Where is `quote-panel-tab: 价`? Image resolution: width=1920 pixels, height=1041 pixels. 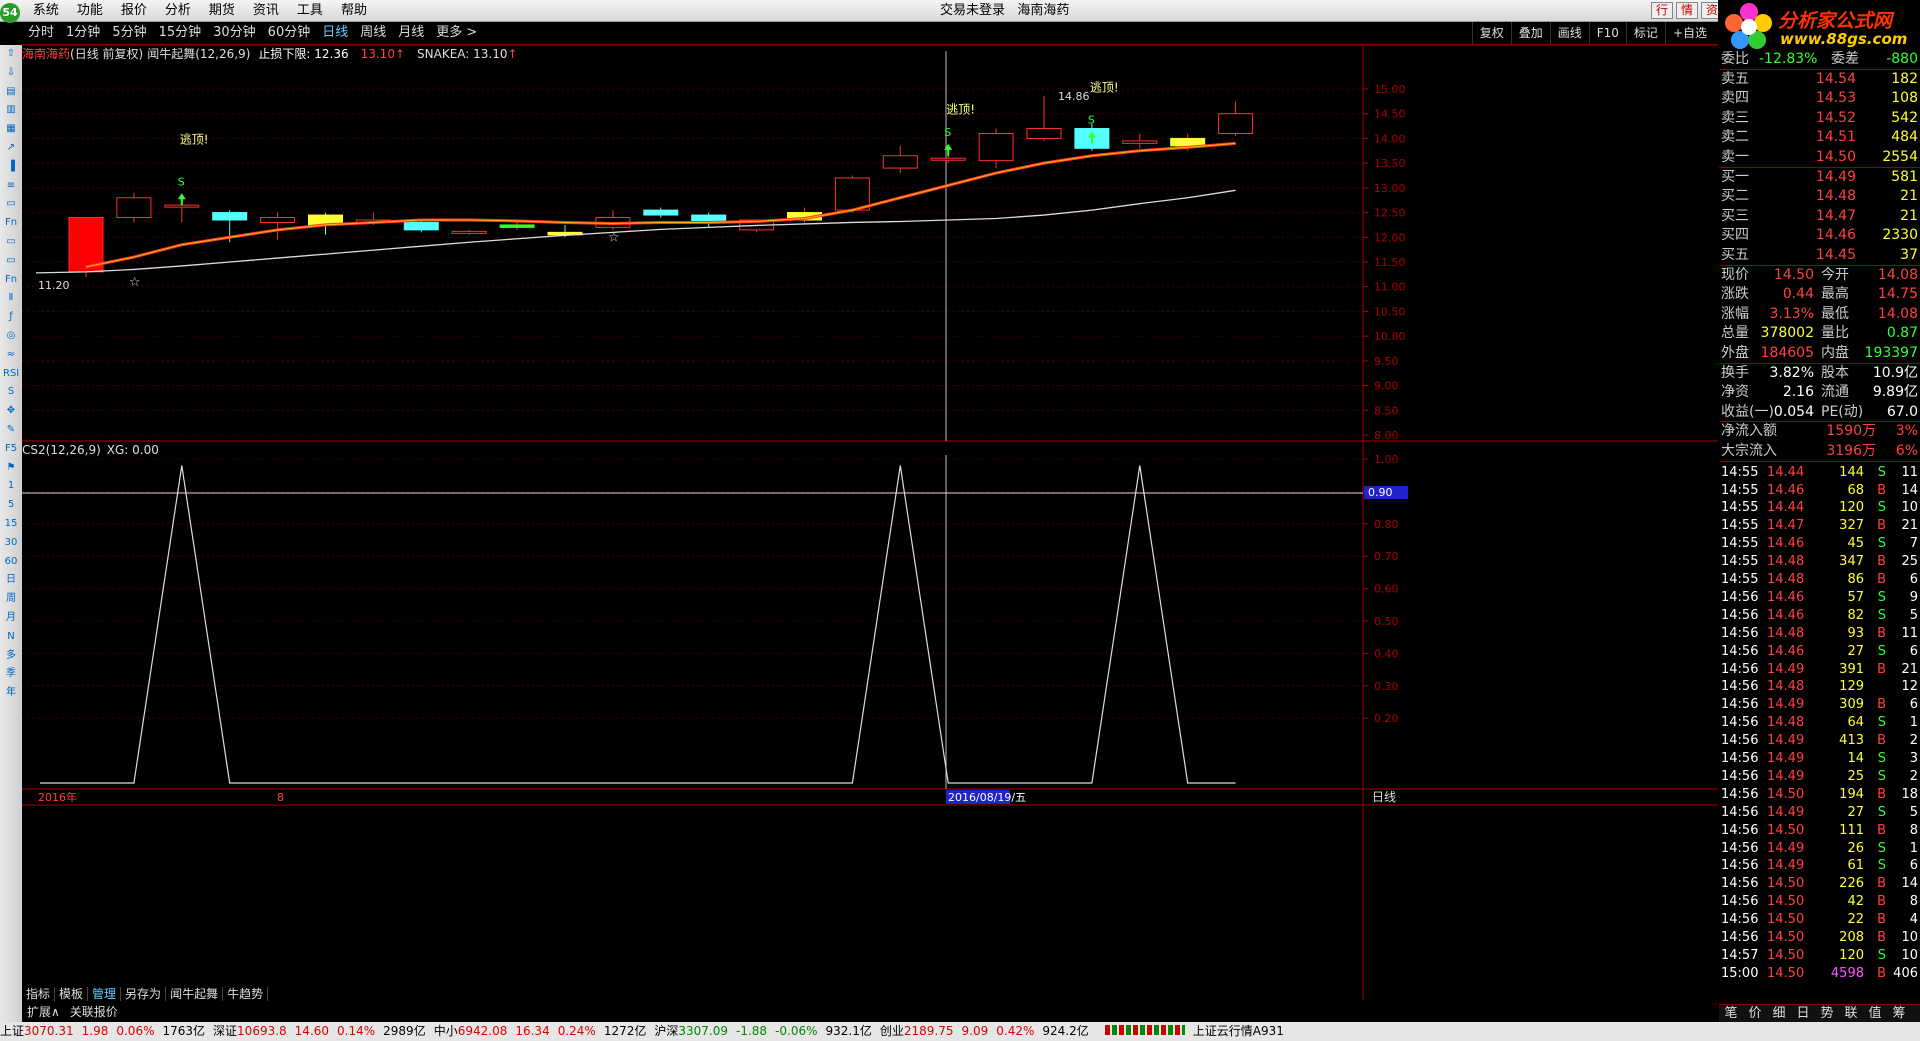
quote-panel-tab: 价 is located at coordinates (1755, 1014).